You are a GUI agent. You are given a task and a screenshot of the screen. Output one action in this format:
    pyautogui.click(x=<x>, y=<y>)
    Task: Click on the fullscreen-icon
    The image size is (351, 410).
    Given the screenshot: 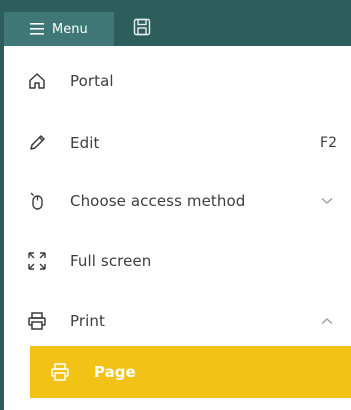 What is the action you would take?
    pyautogui.click(x=37, y=261)
    